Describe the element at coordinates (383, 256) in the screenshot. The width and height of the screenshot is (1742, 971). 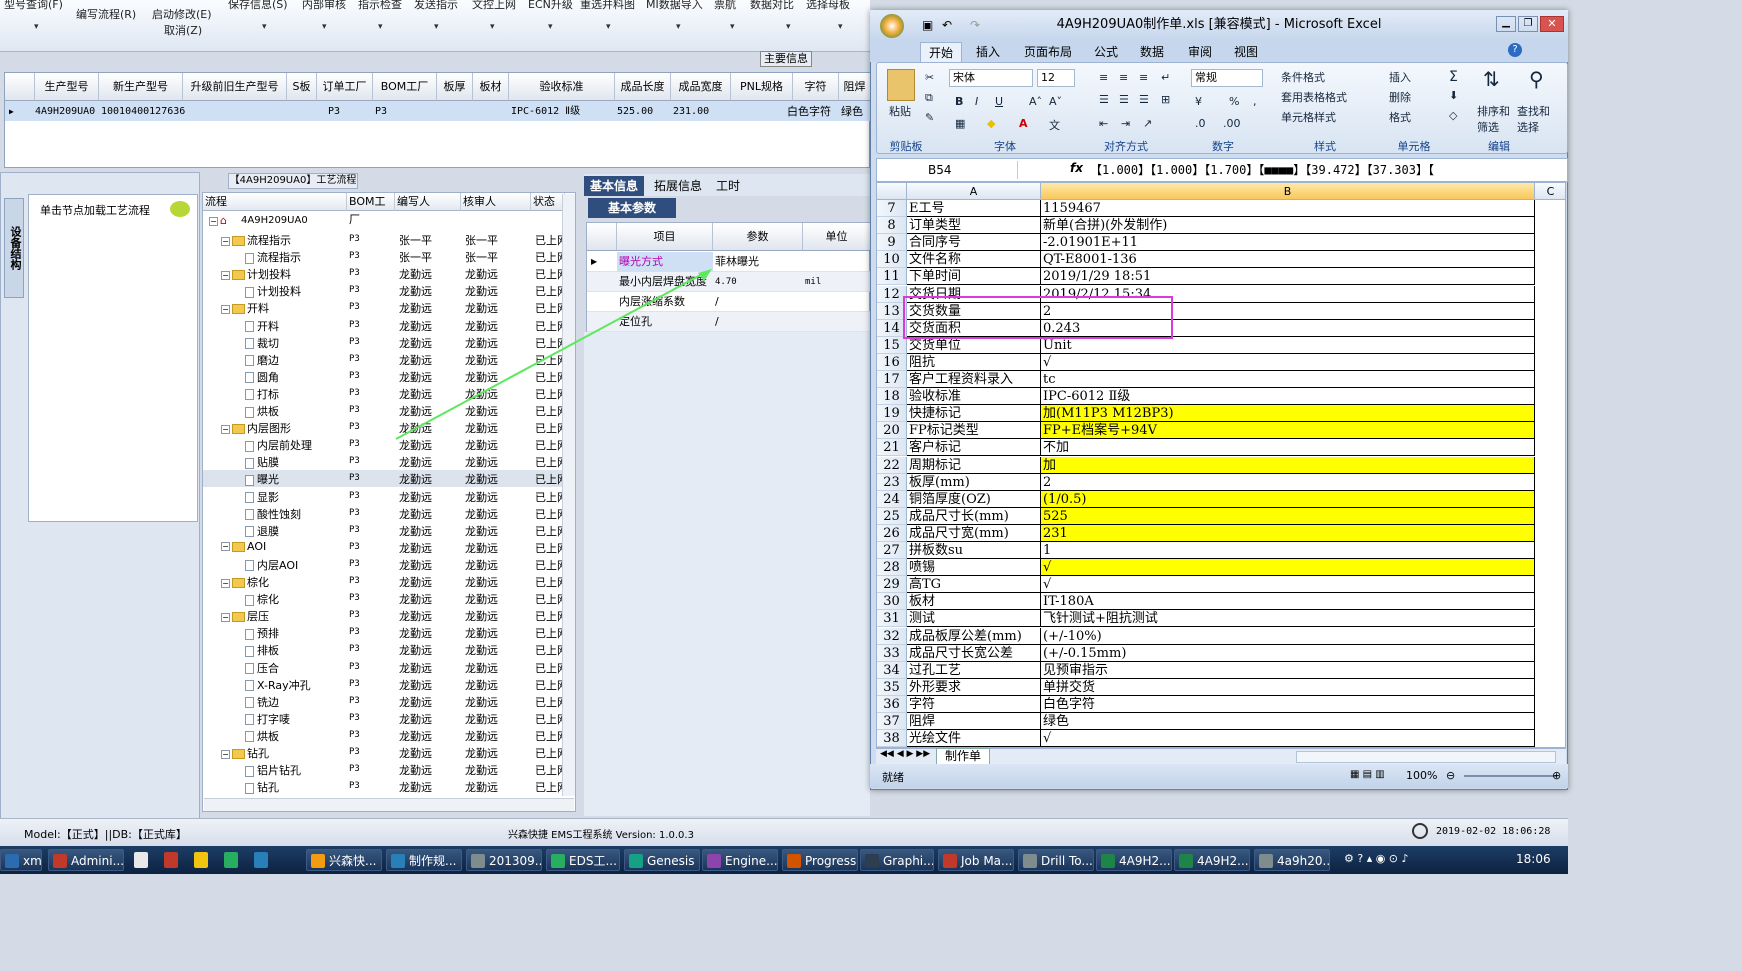
I see `tree-node: 流程指示 P3 张一平 张一平 已上网` at that location.